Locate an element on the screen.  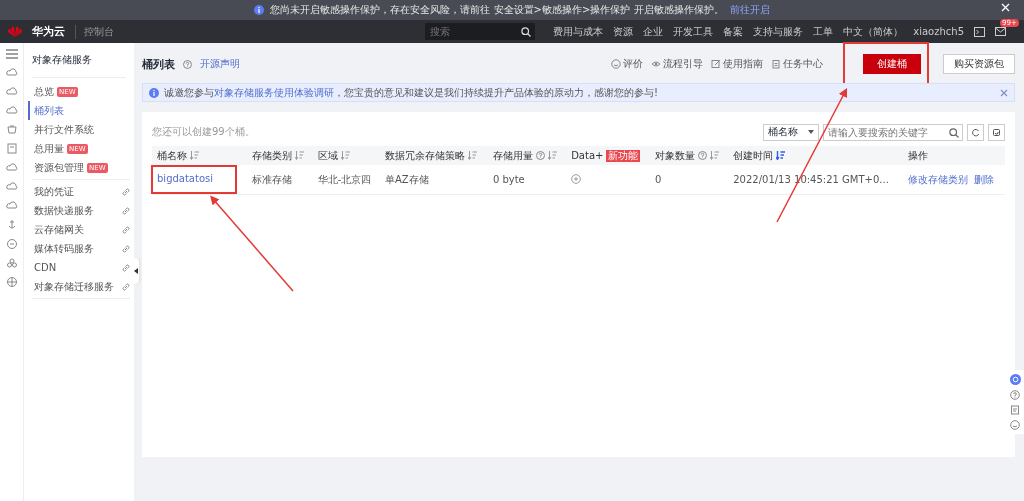
buy-package-button: 购买资源包 is located at coordinates (979, 64).